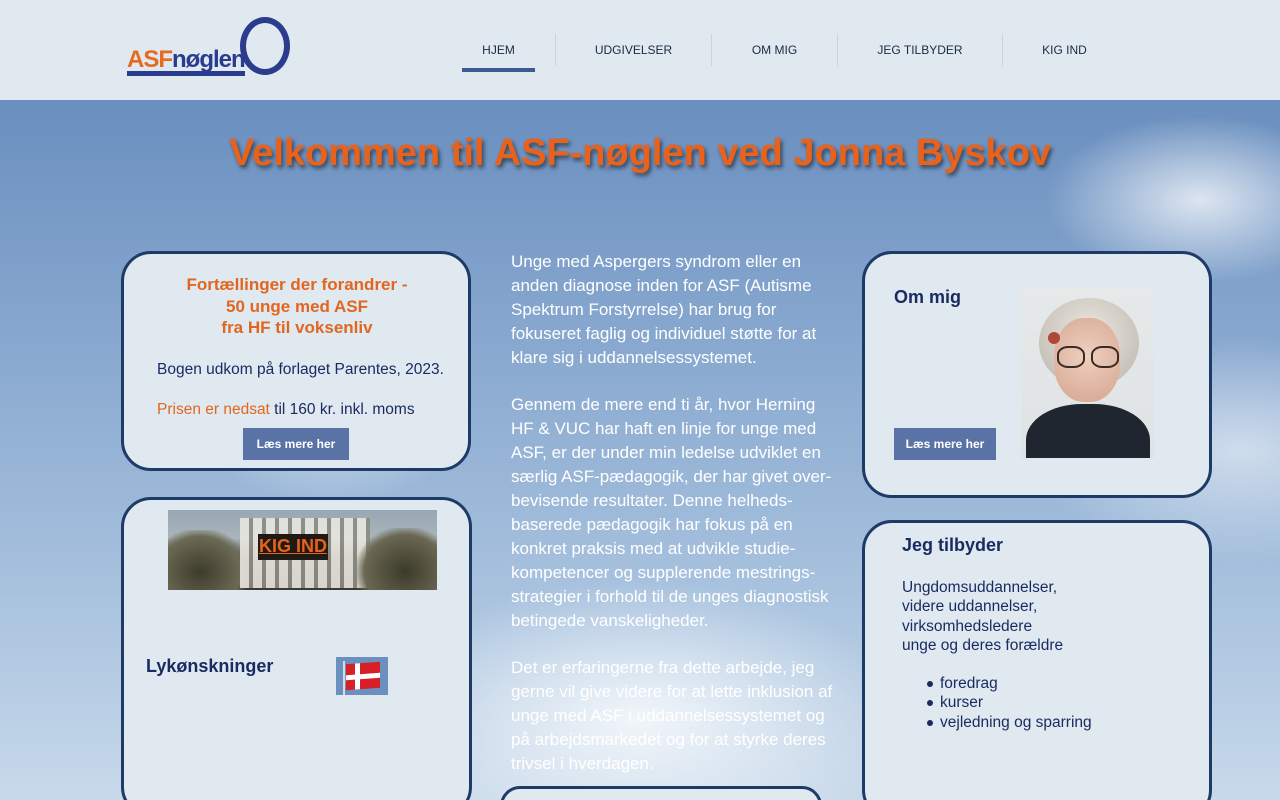 The height and width of the screenshot is (800, 1280). Describe the element at coordinates (928, 297) in the screenshot. I see `about-title: Om mig` at that location.